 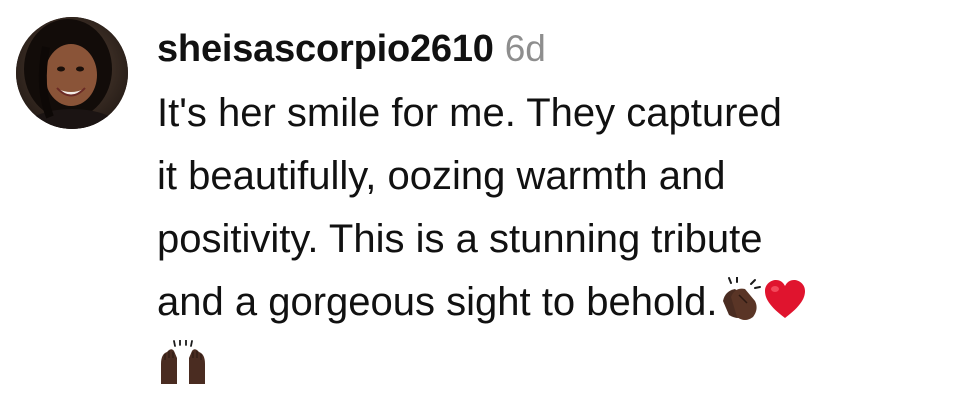 I want to click on raising-hands-emoji, so click(x=183, y=363).